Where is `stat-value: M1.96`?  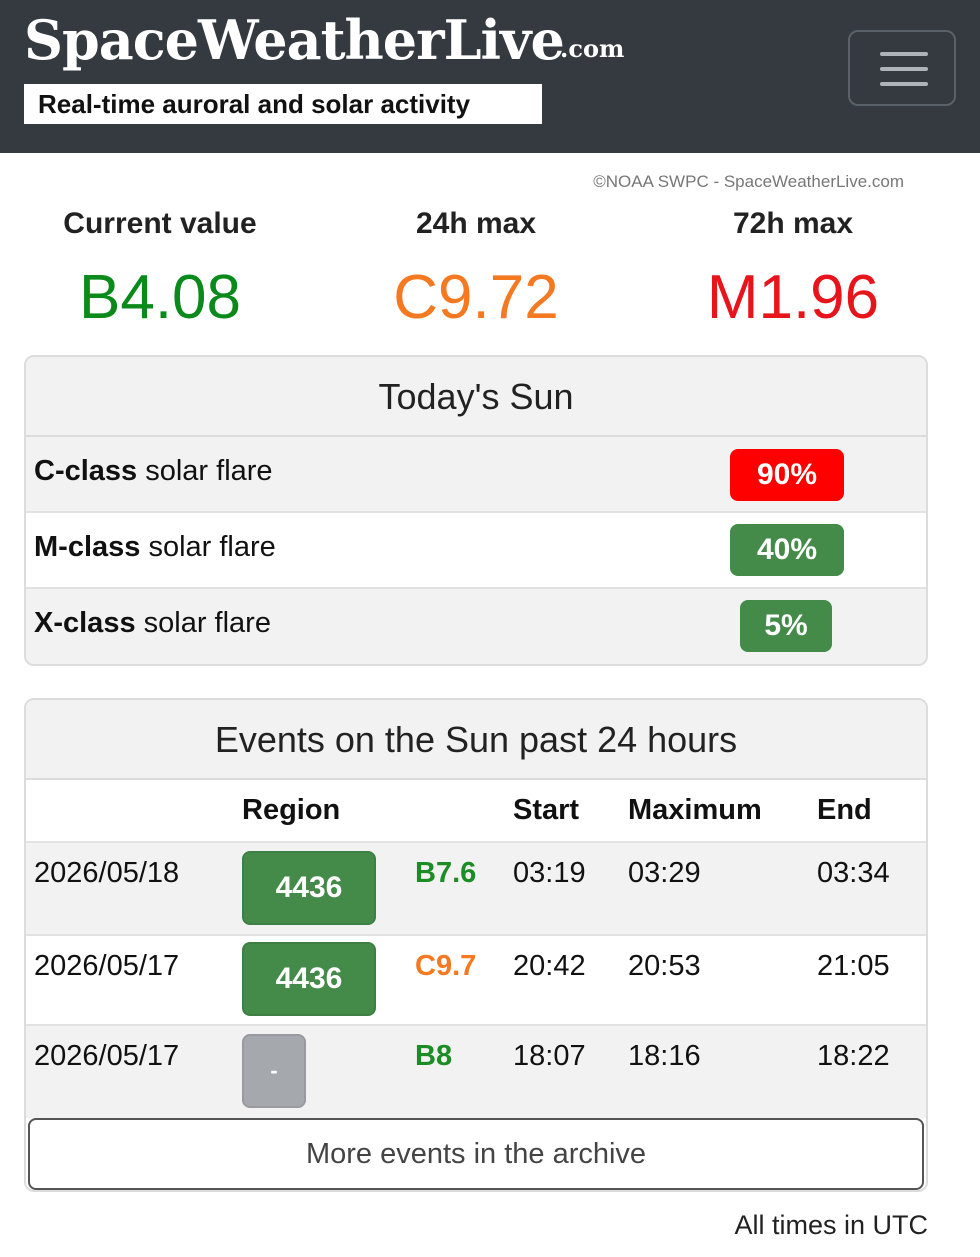 stat-value: M1.96 is located at coordinates (793, 297).